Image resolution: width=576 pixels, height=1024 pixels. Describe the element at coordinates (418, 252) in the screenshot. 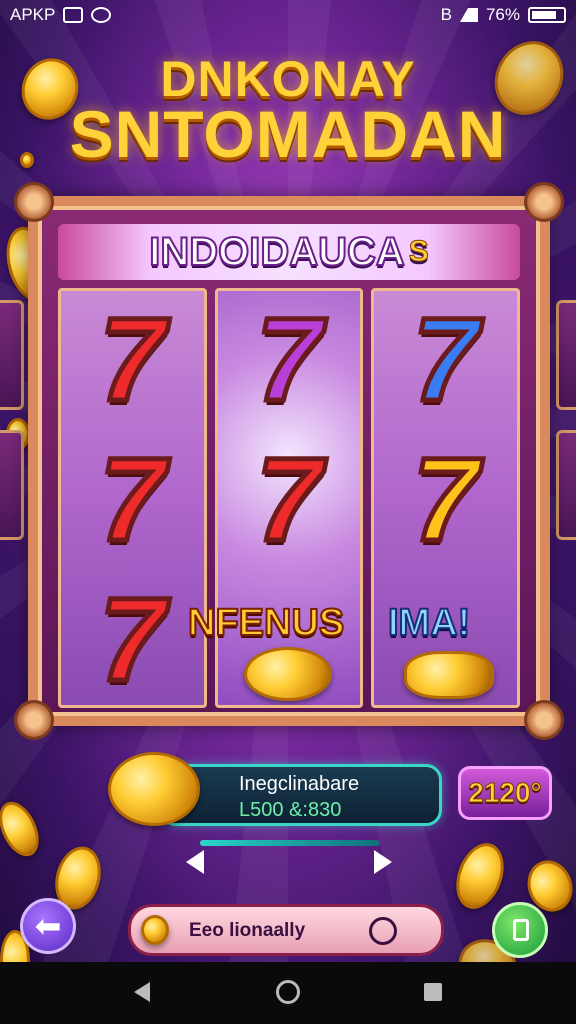

I see `slot-banner-suffix: S` at that location.